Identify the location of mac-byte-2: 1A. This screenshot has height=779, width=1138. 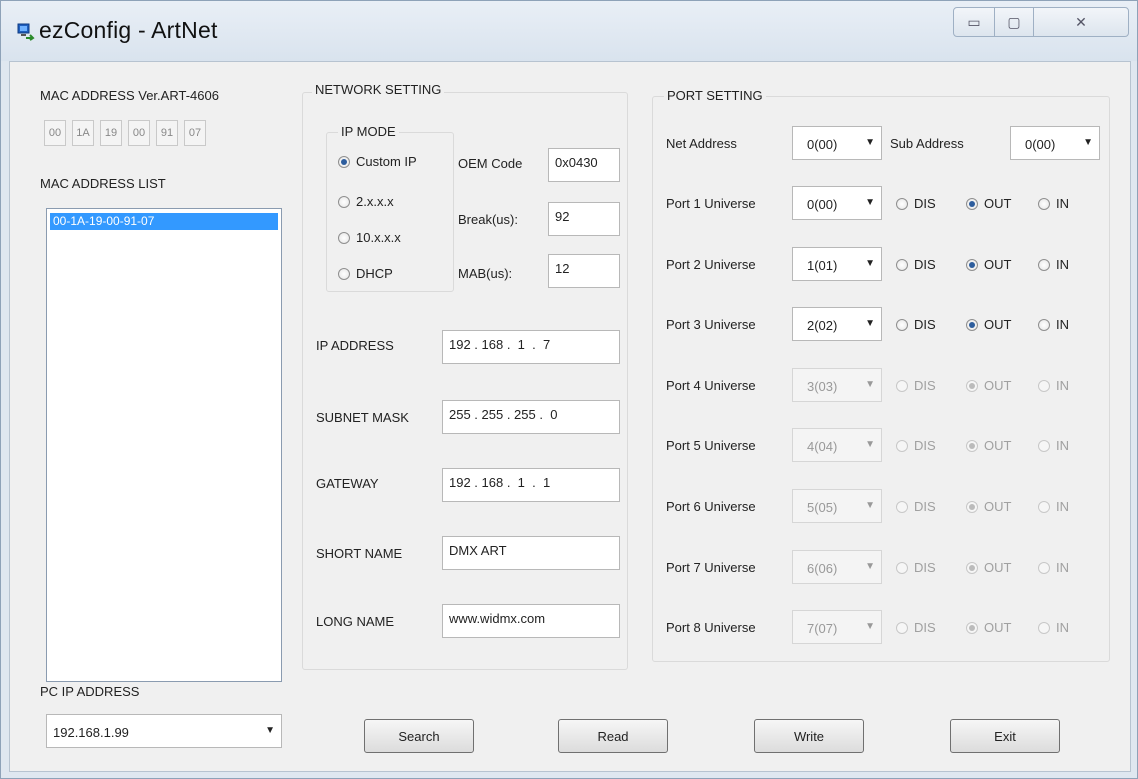
(83, 133).